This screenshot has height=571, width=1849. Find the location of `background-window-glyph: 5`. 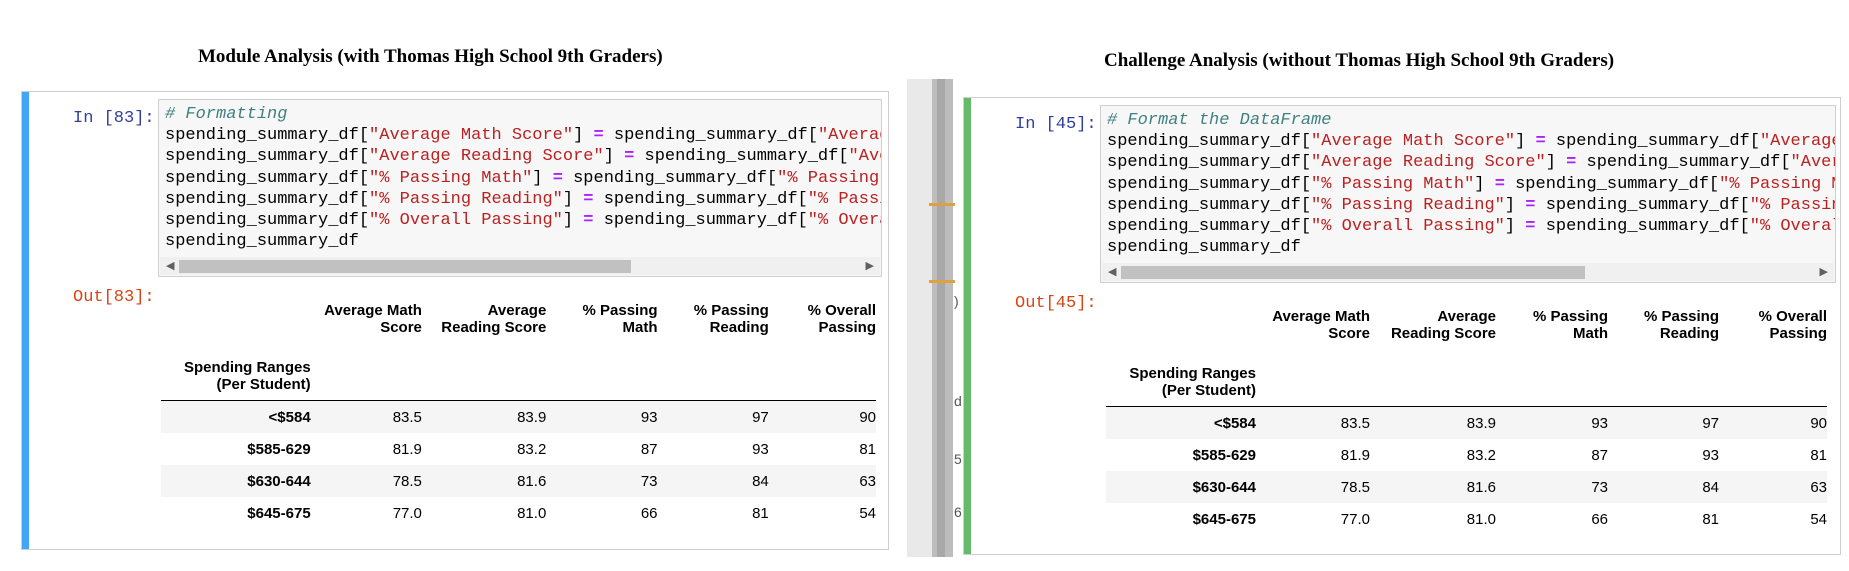

background-window-glyph: 5 is located at coordinates (958, 459).